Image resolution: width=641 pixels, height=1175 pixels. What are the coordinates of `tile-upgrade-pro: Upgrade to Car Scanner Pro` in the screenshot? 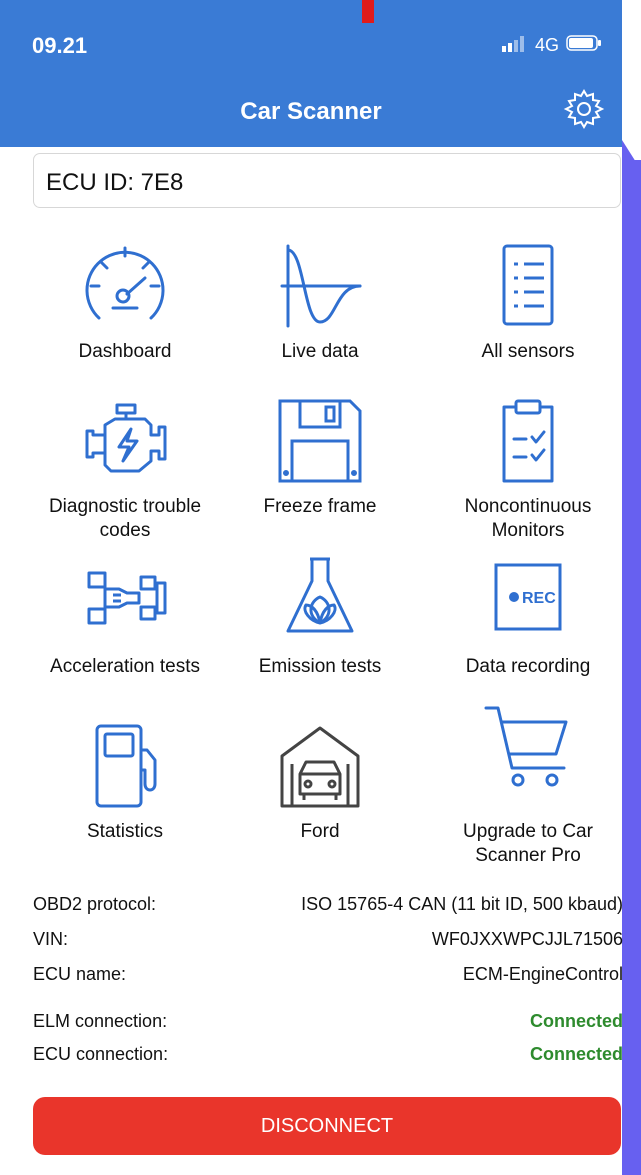 It's located at (528, 790).